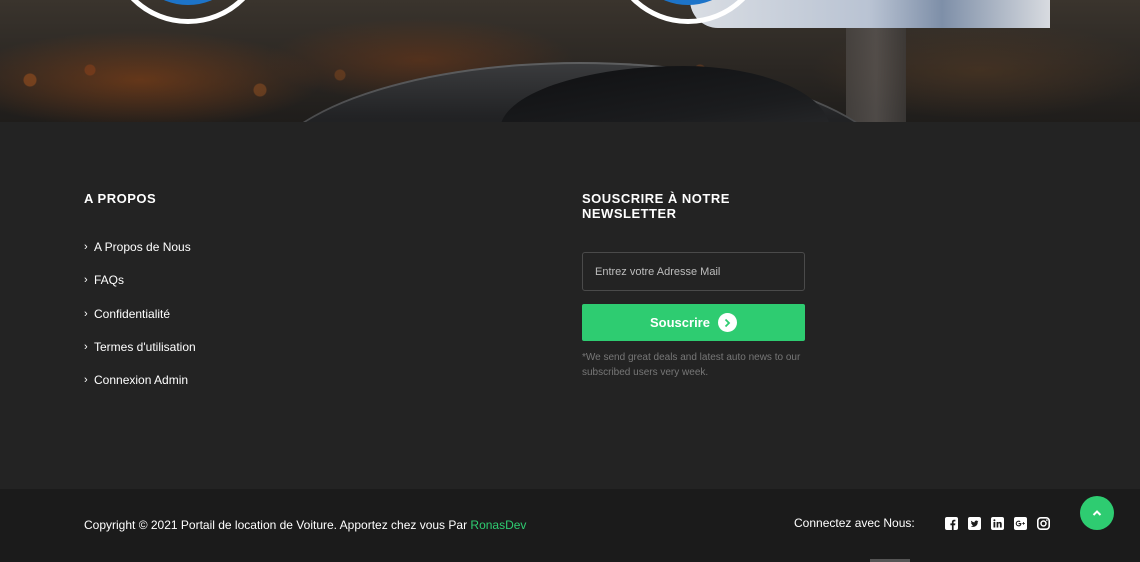 Image resolution: width=1140 pixels, height=562 pixels. I want to click on brand-link: RonasDev, so click(498, 525).